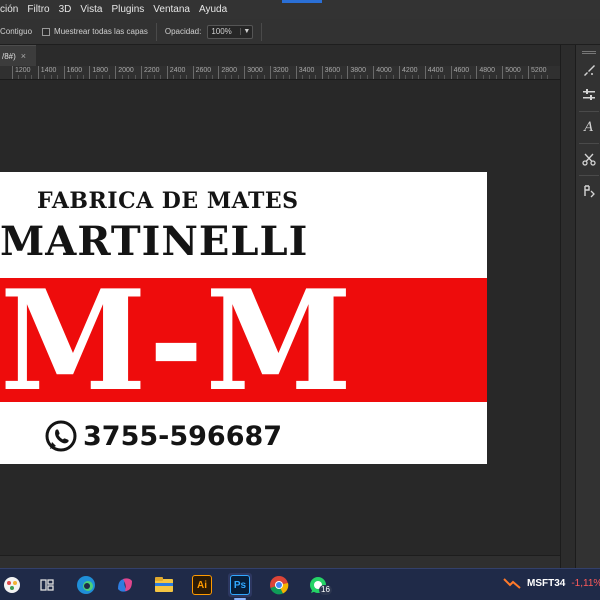 This screenshot has width=600, height=600. I want to click on ticker-symbol: MSFT34, so click(546, 583).